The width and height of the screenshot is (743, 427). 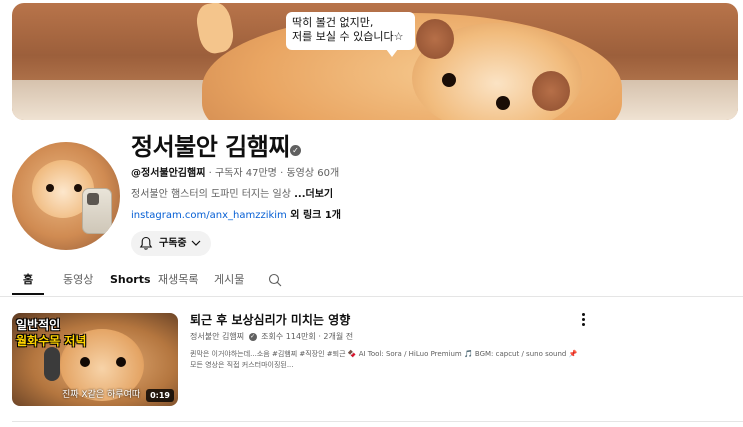 I want to click on channel-handle: @정서불안김햄찌, so click(x=168, y=173).